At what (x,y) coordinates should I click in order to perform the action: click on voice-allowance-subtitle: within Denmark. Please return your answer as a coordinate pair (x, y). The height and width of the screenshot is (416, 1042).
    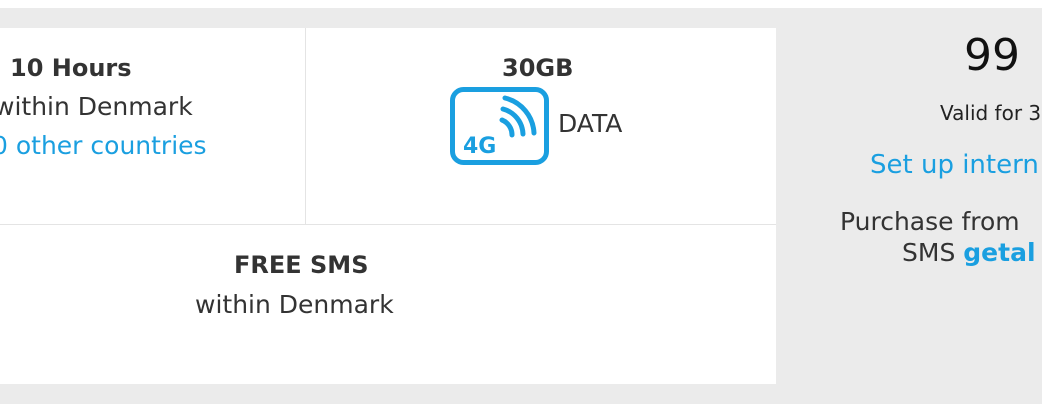
    Looking at the image, I should click on (96, 106).